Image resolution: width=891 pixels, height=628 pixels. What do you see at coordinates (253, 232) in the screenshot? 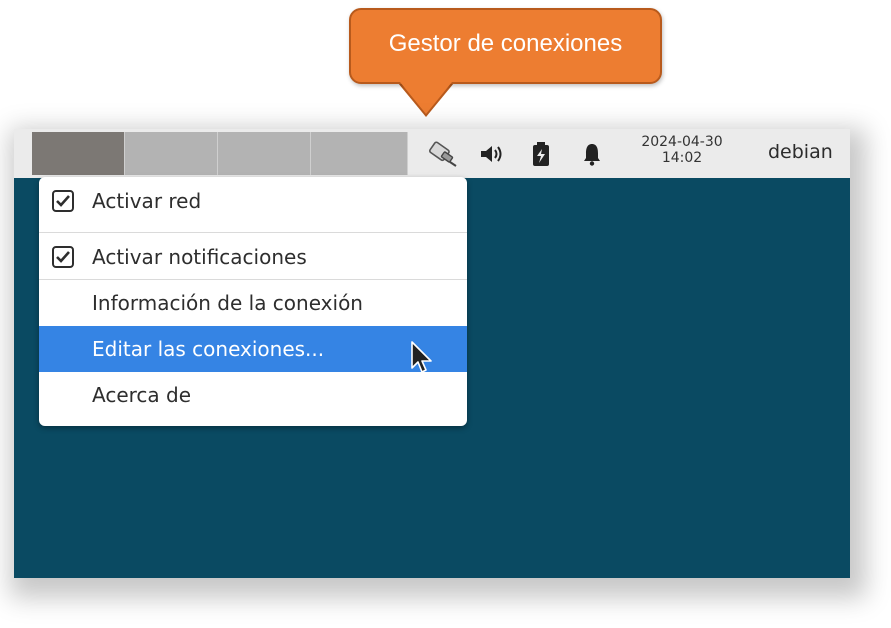
I see `menu-separator` at bounding box center [253, 232].